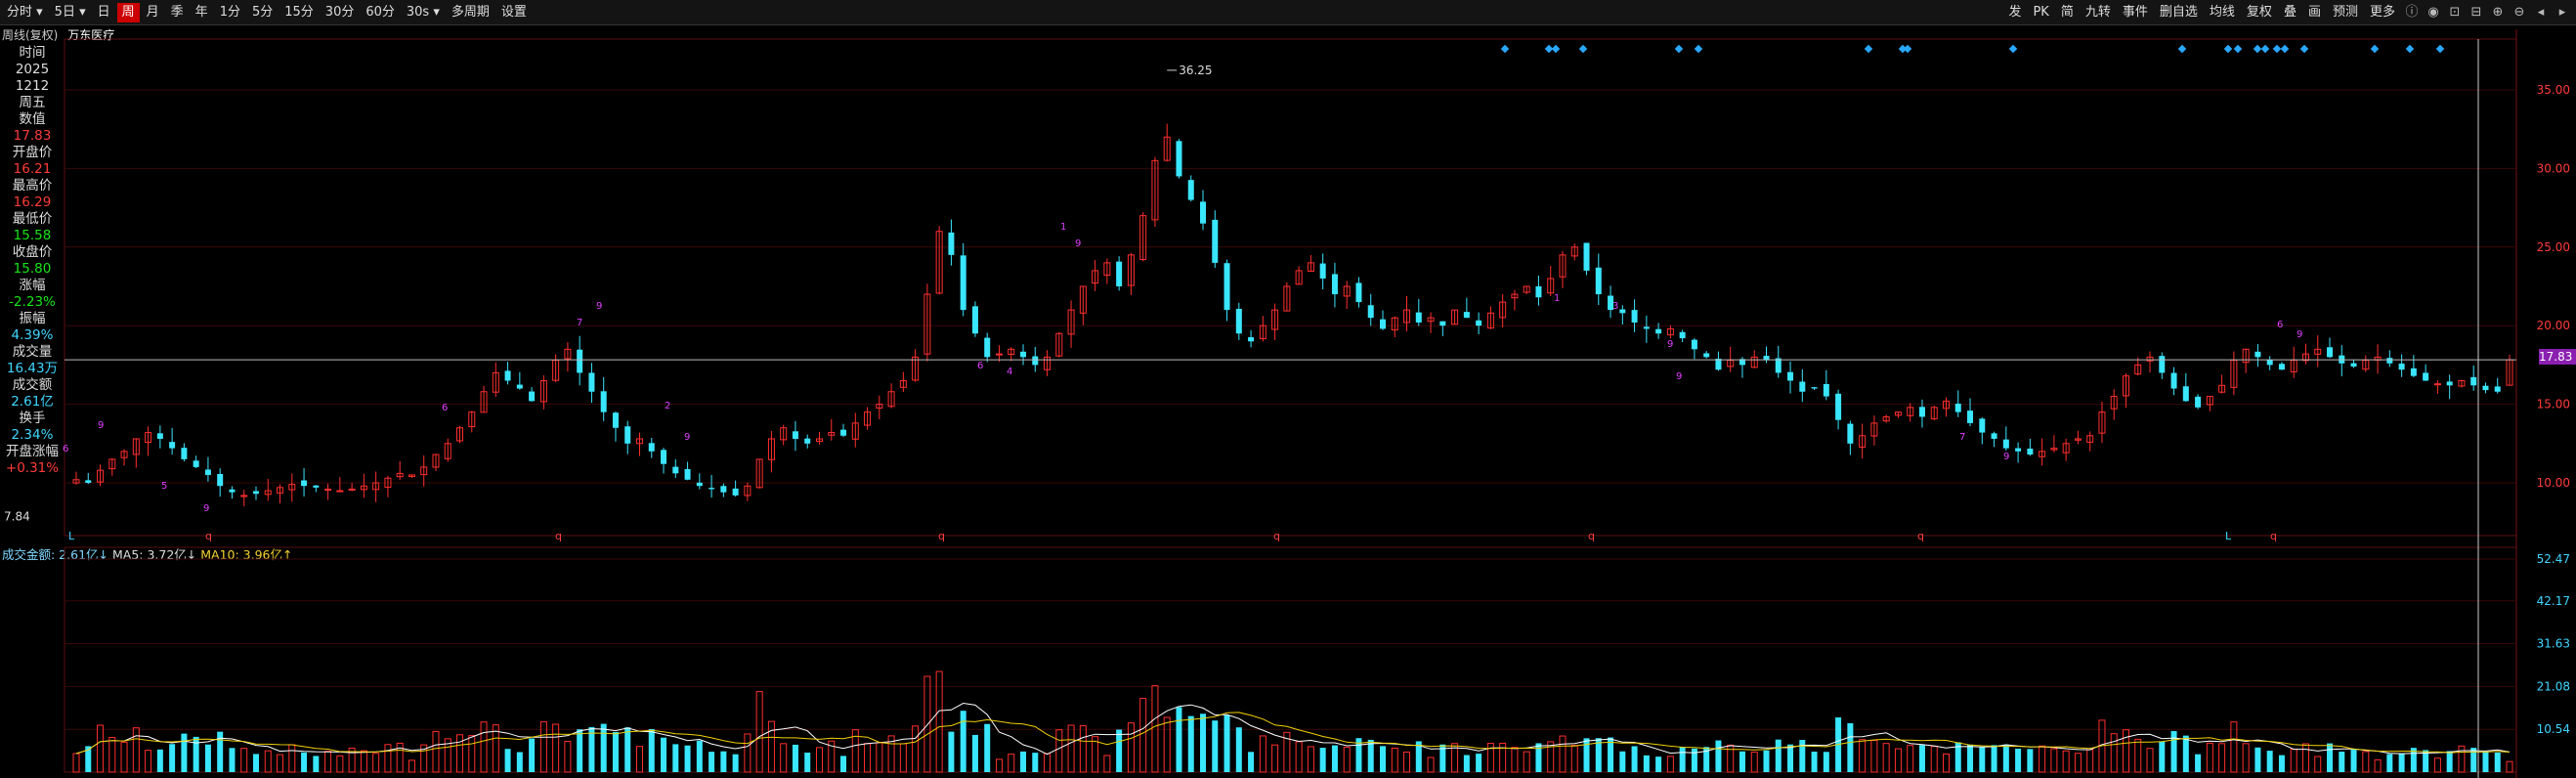  Describe the element at coordinates (2553, 325) in the screenshot. I see `price-tick-label: 20.00` at that location.